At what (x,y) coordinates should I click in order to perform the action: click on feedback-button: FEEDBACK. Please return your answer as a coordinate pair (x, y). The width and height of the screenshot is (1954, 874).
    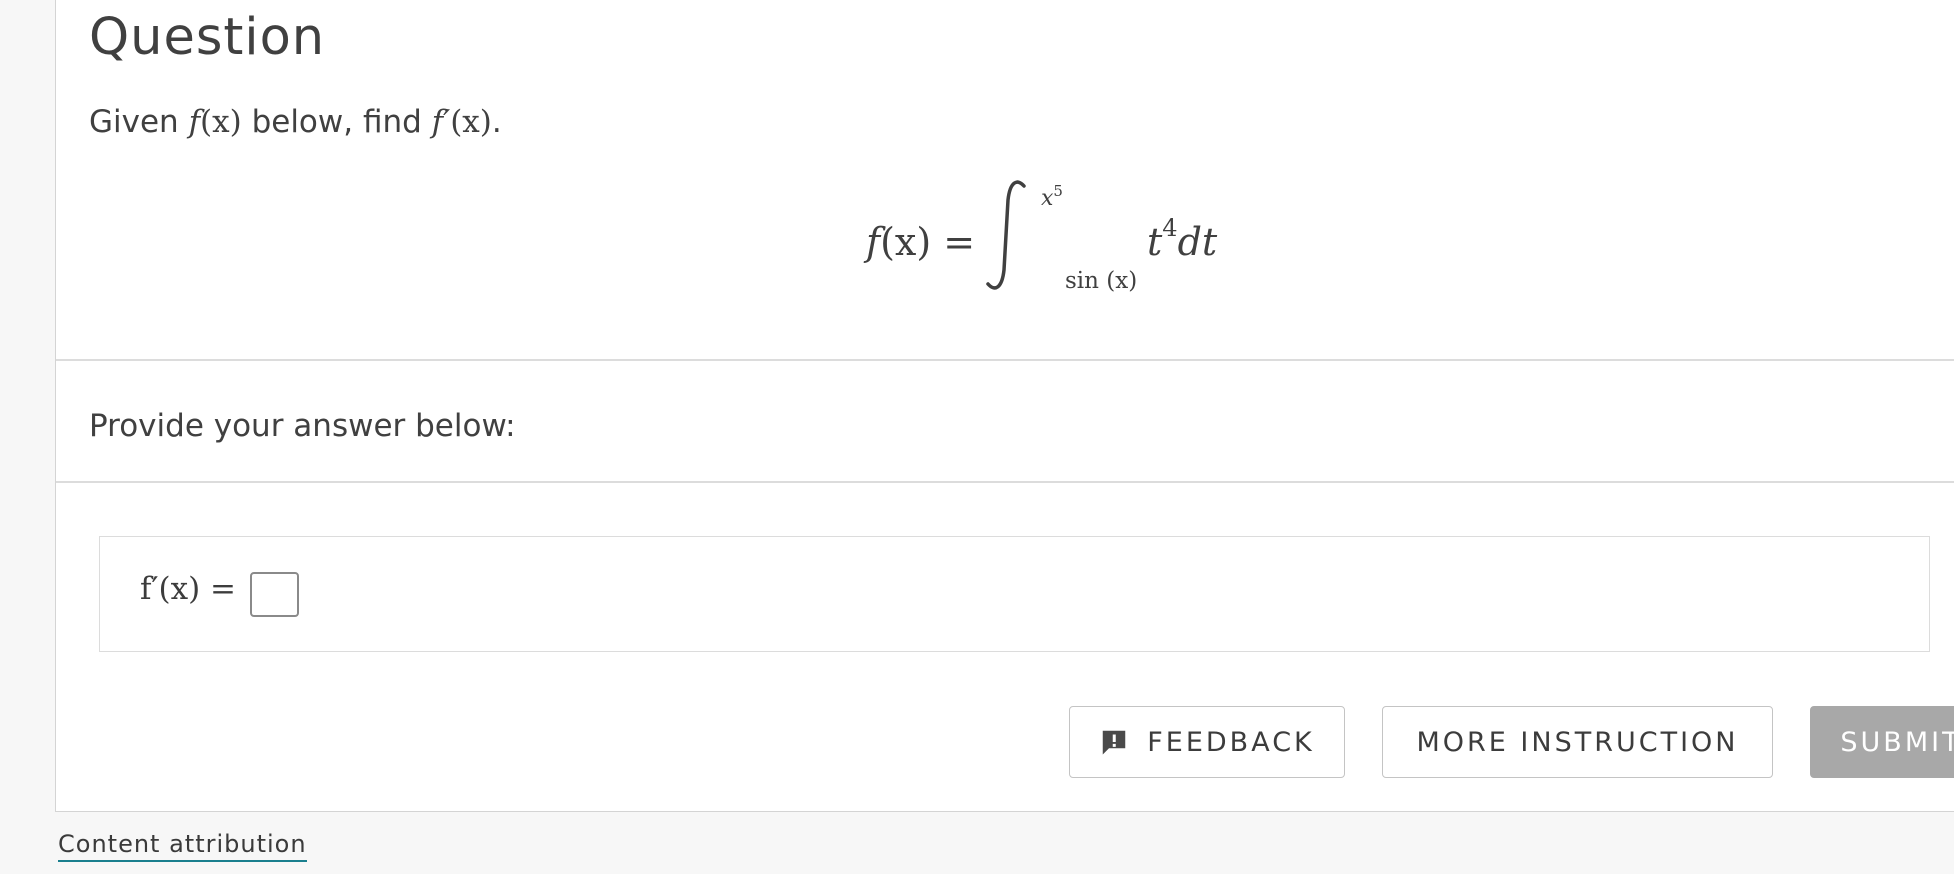
    Looking at the image, I should click on (1207, 742).